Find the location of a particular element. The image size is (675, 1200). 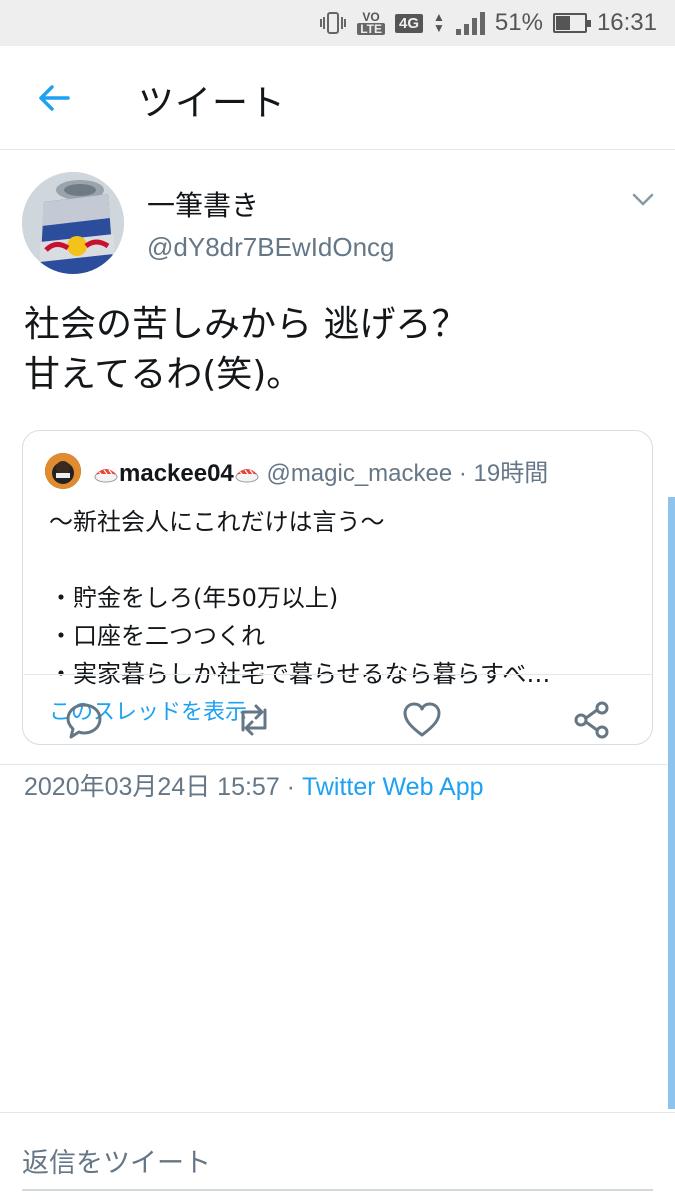

battery-percent: 51% is located at coordinates (518, 22).